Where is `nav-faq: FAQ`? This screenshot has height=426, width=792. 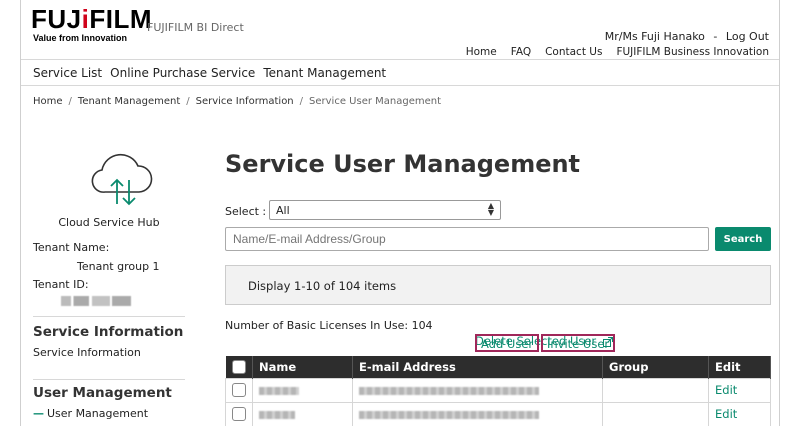 nav-faq: FAQ is located at coordinates (521, 52).